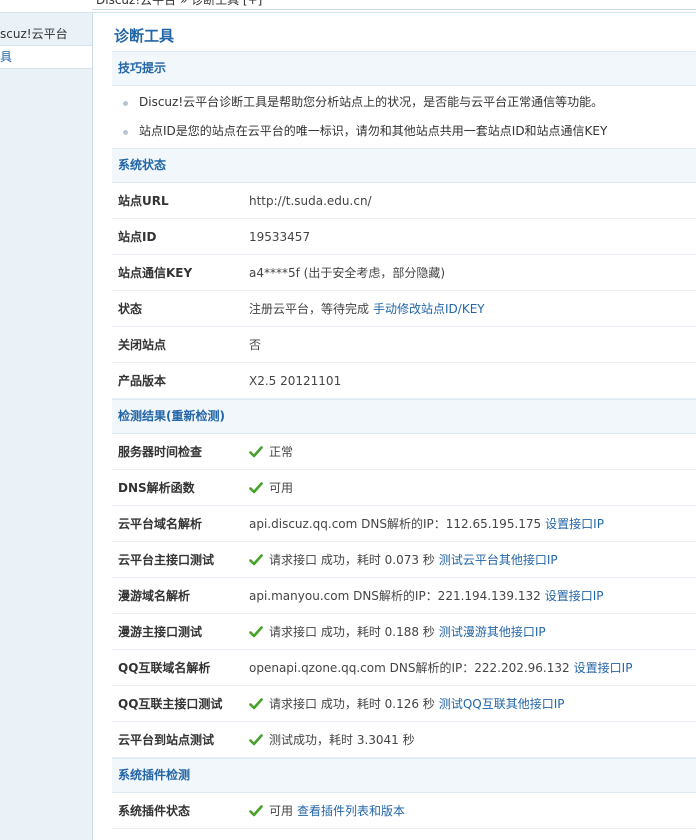 Image resolution: width=696 pixels, height=840 pixels. What do you see at coordinates (281, 452) in the screenshot?
I see `check-status-text: 正常` at bounding box center [281, 452].